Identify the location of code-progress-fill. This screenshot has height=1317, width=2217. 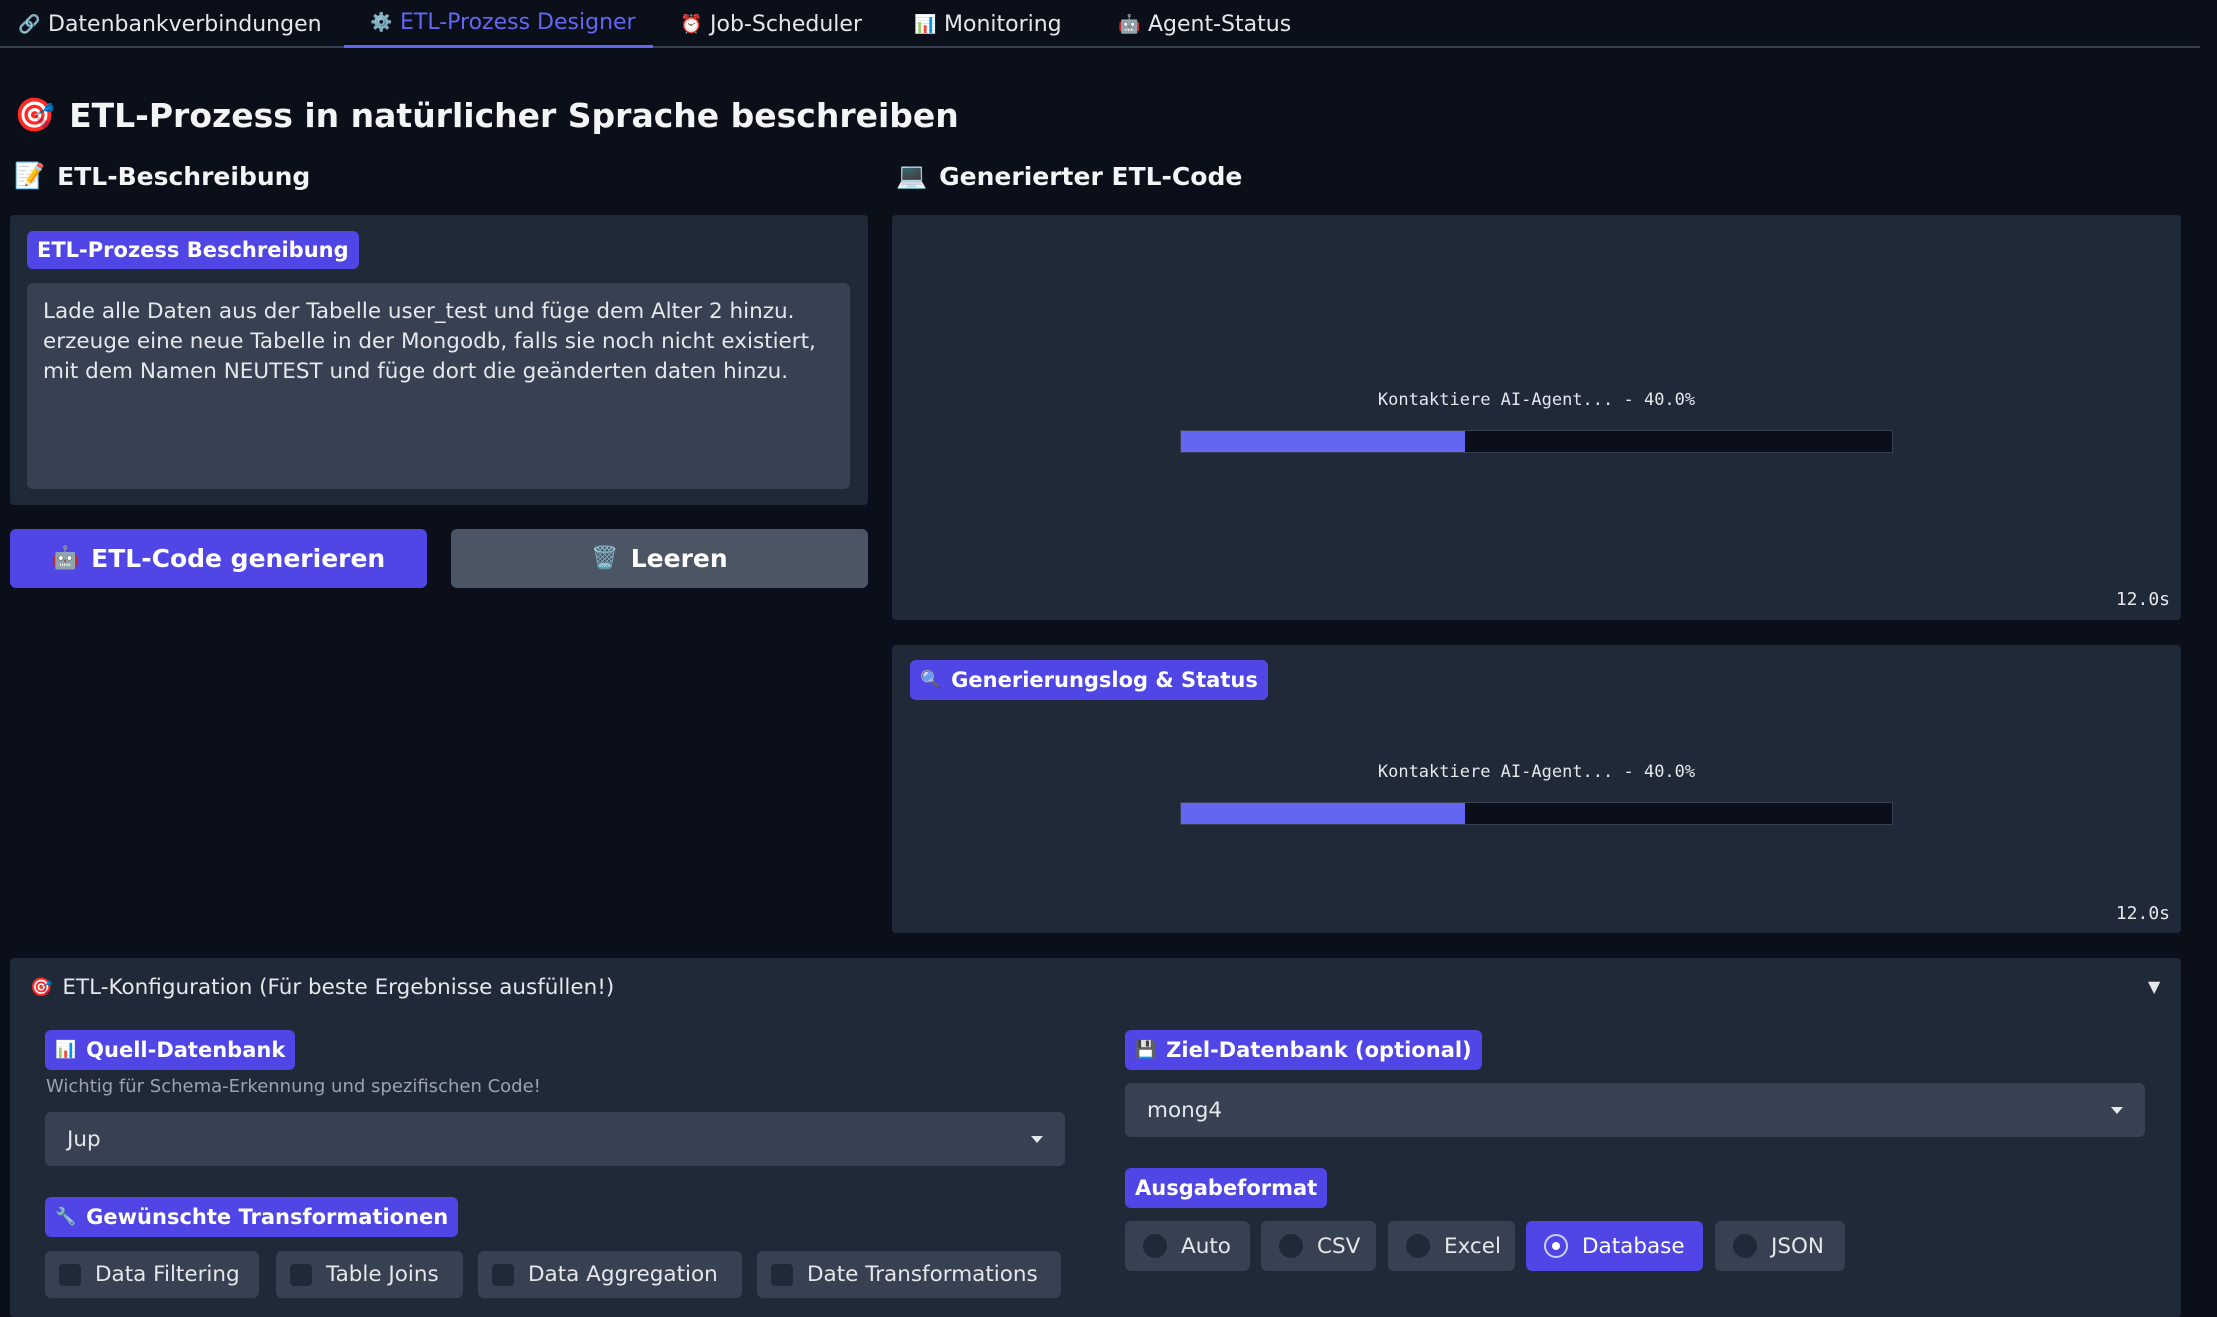
(1323, 441).